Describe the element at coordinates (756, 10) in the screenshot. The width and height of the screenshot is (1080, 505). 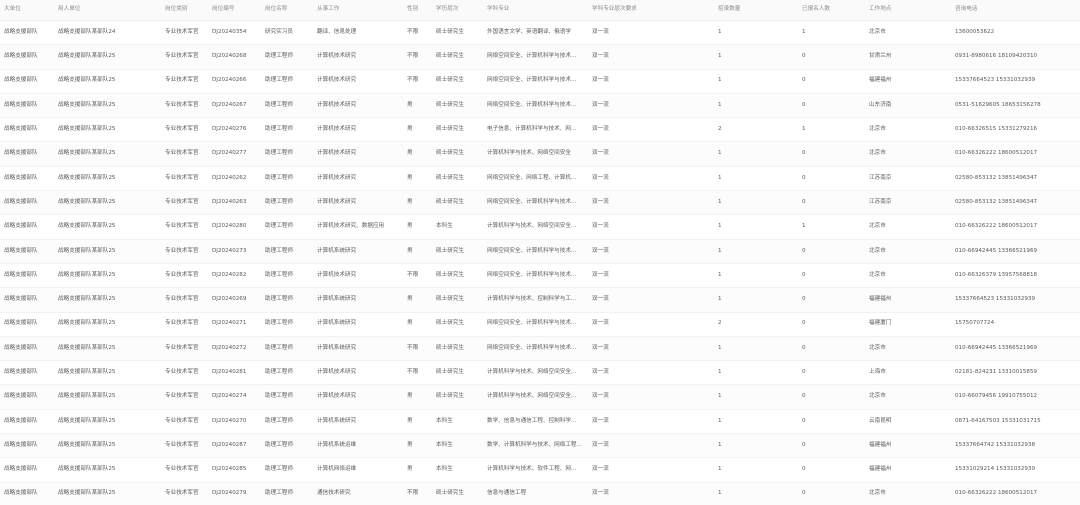
I see `col-header-quota: 招录数量` at that location.